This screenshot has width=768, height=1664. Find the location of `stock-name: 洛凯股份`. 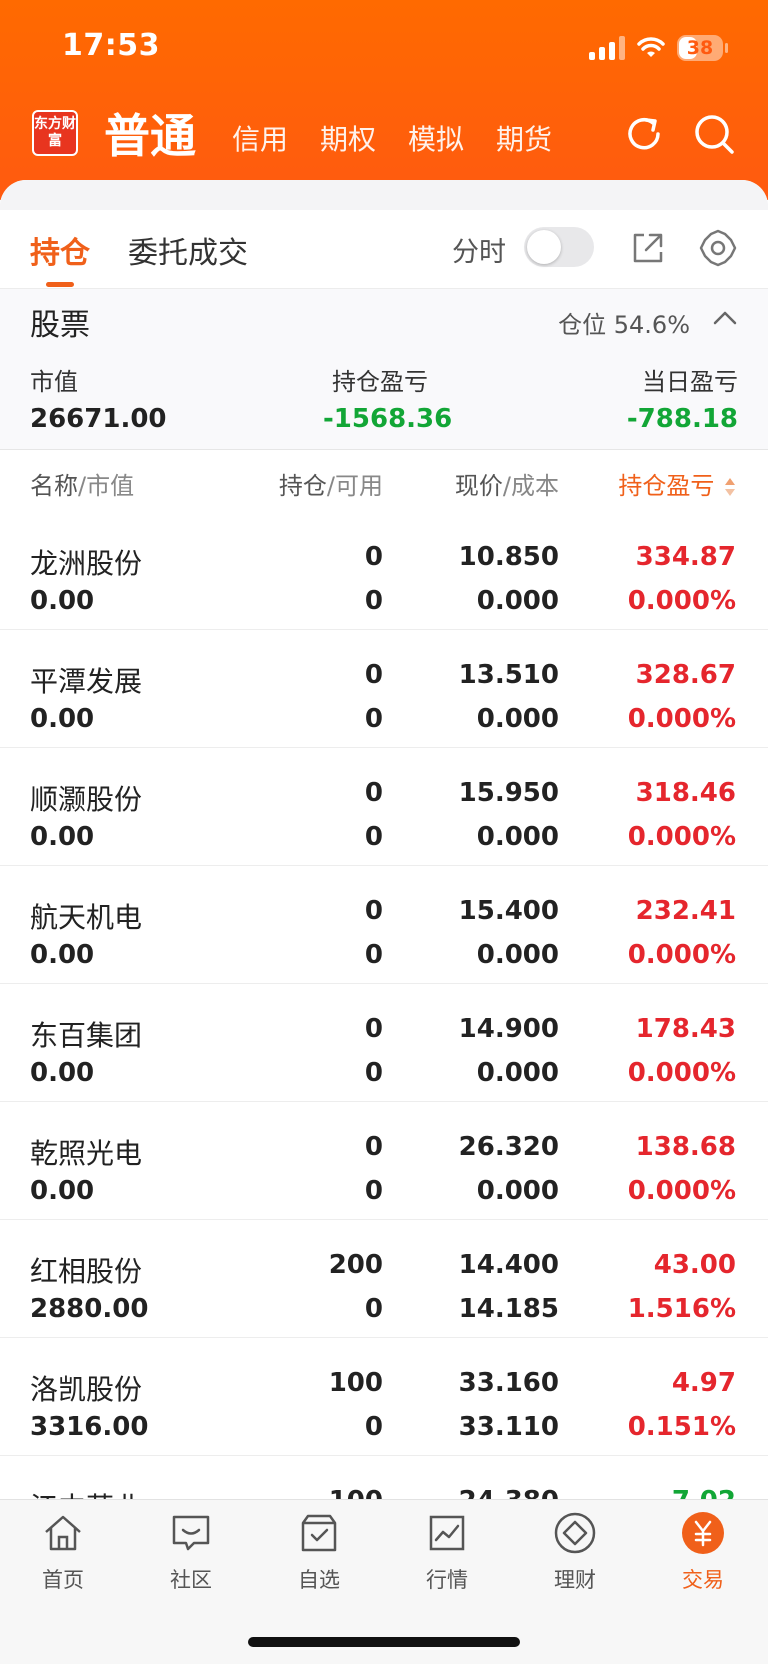

stock-name: 洛凯股份 is located at coordinates (86, 1389).